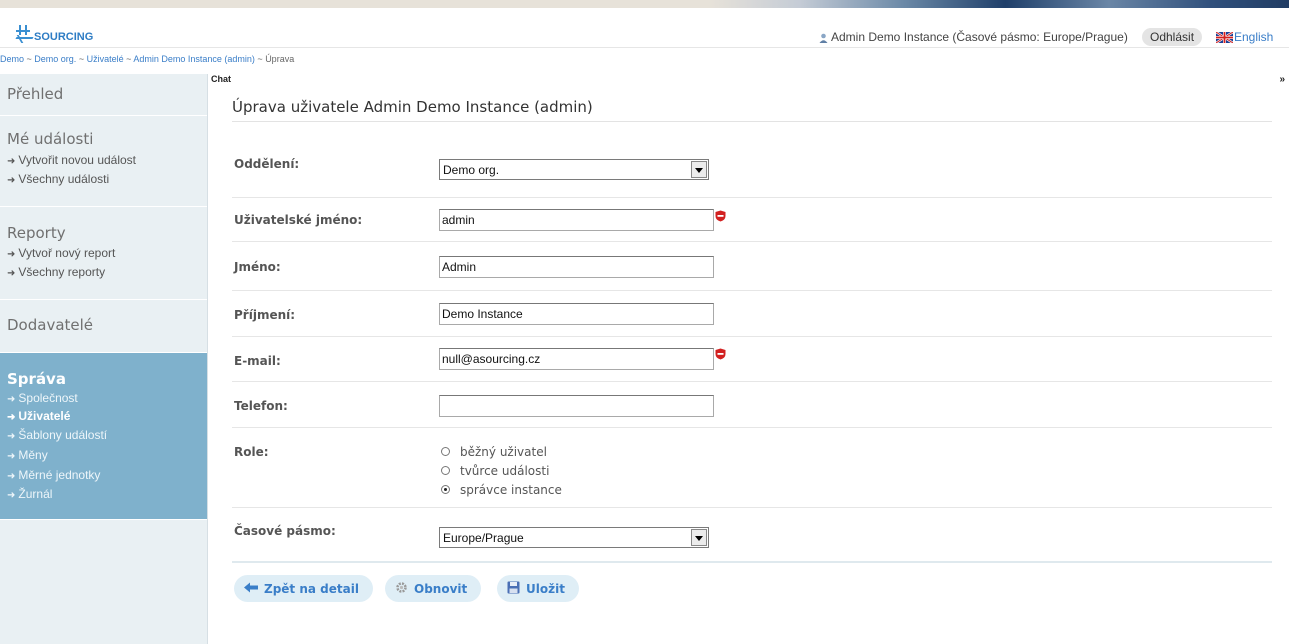 The image size is (1289, 644). Describe the element at coordinates (441, 588) in the screenshot. I see `refresh-label: Obnovit` at that location.